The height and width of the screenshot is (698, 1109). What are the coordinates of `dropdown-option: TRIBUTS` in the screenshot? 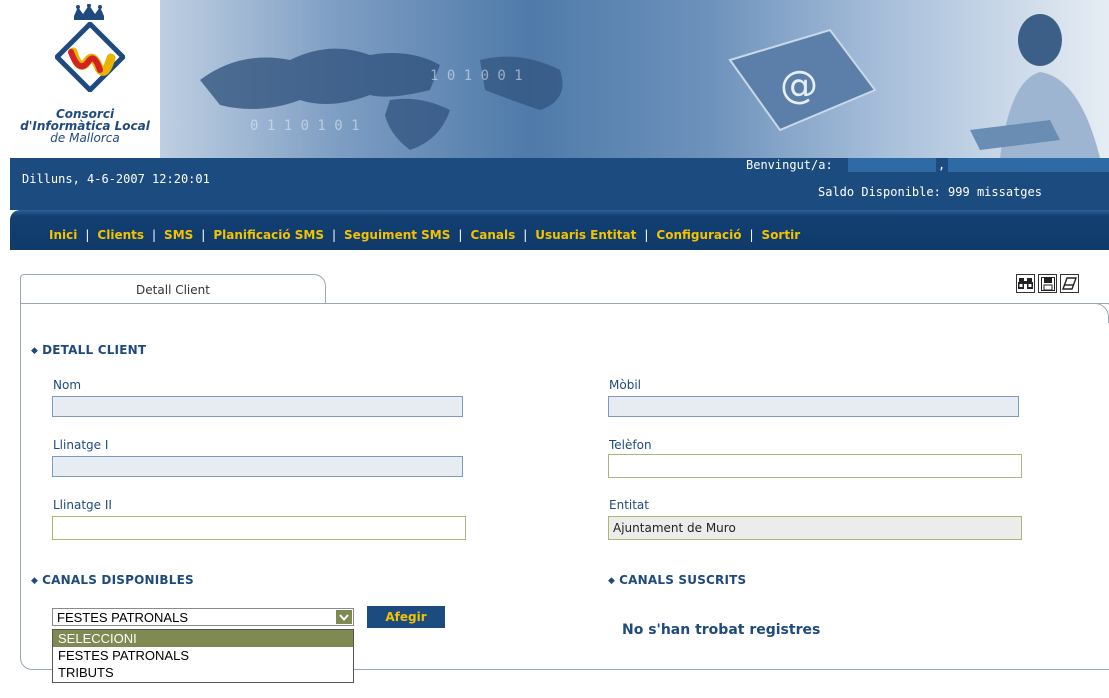 It's located at (203, 672).